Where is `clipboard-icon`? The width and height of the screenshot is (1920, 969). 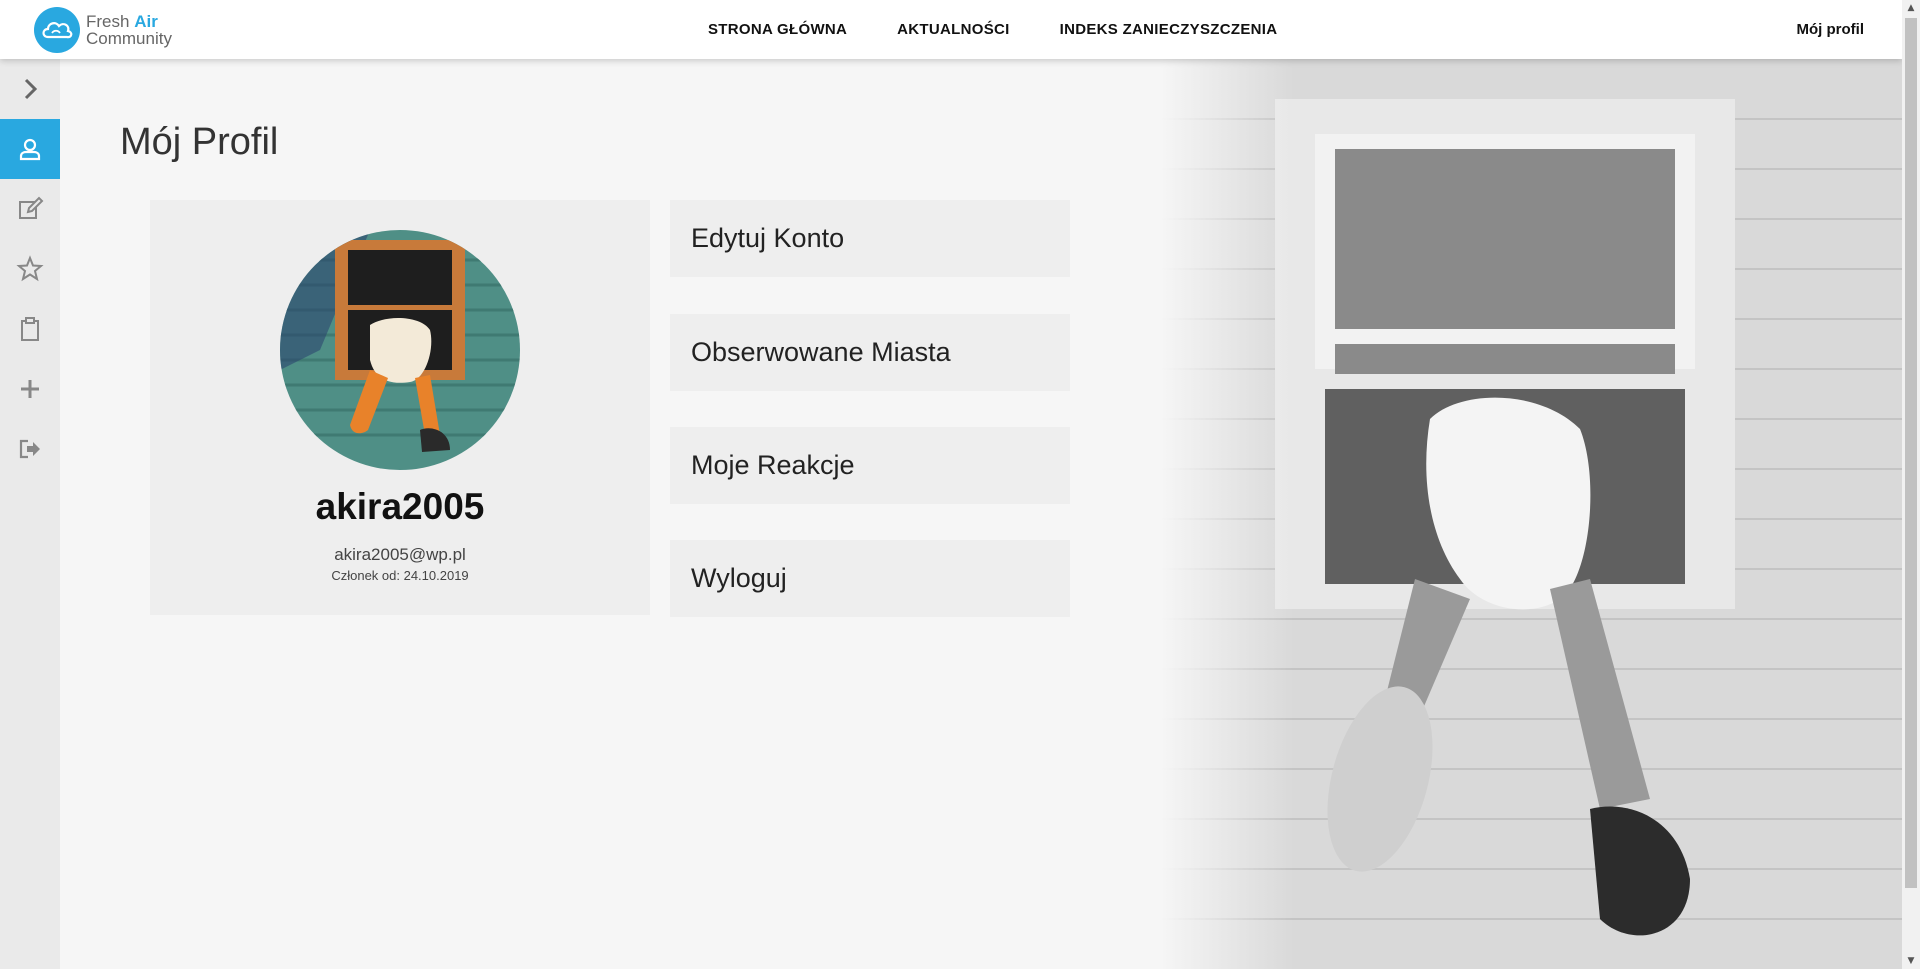 clipboard-icon is located at coordinates (30, 329).